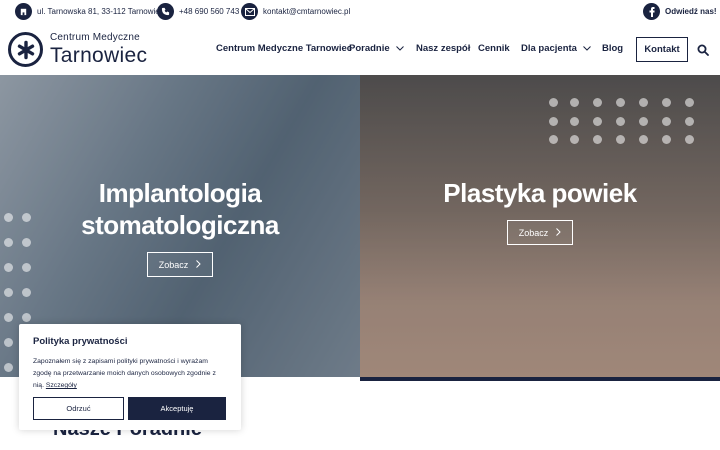  Describe the element at coordinates (376, 48) in the screenshot. I see `nav-item-poradnie: Poradnie` at that location.